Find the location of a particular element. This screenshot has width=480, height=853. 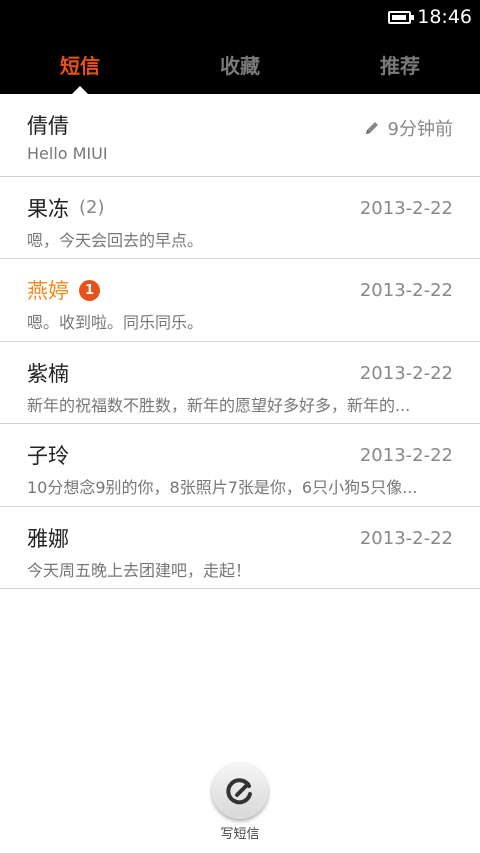

contact-name-text: 紫楠 is located at coordinates (48, 373).